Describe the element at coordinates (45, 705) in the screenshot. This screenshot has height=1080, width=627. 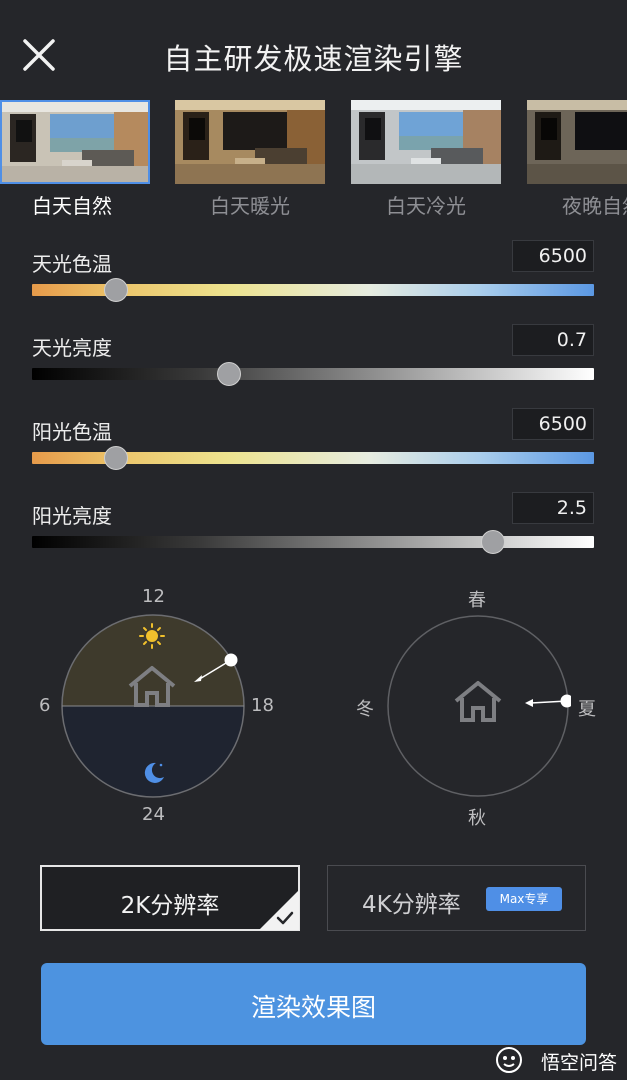
I see `time-label-6: 6` at that location.